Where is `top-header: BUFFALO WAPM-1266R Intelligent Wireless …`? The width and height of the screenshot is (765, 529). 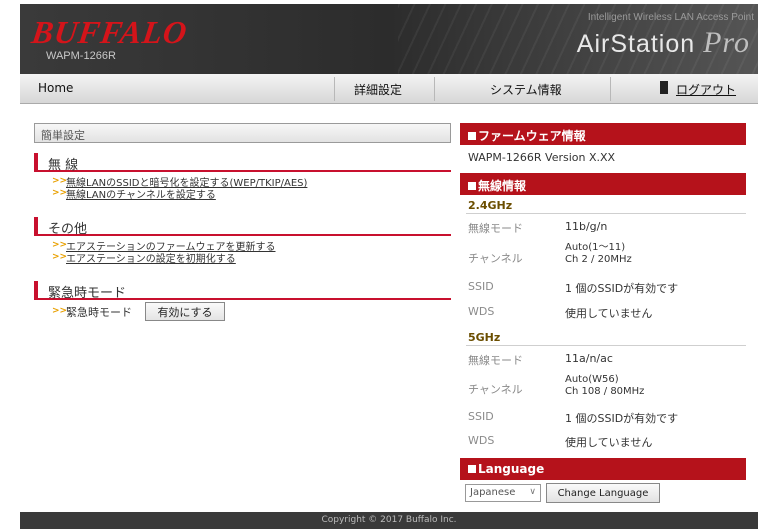
top-header: BUFFALO WAPM-1266R Intelligent Wireless … is located at coordinates (389, 39).